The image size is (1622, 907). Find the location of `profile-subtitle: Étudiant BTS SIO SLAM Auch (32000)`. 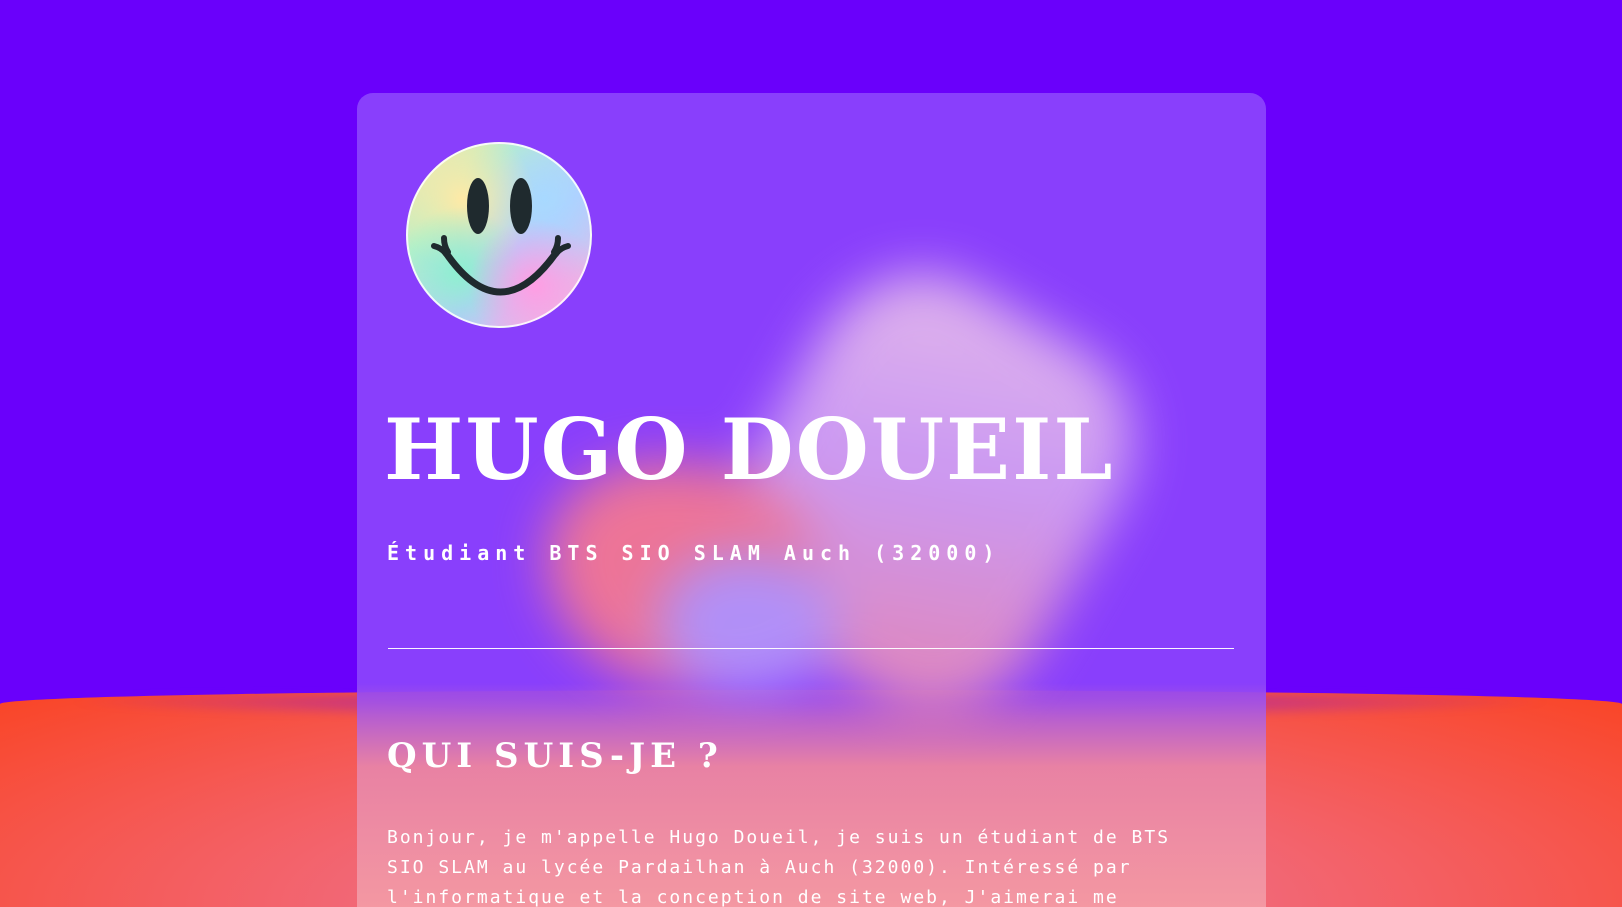

profile-subtitle: Étudiant BTS SIO SLAM Auch (32000) is located at coordinates (694, 553).